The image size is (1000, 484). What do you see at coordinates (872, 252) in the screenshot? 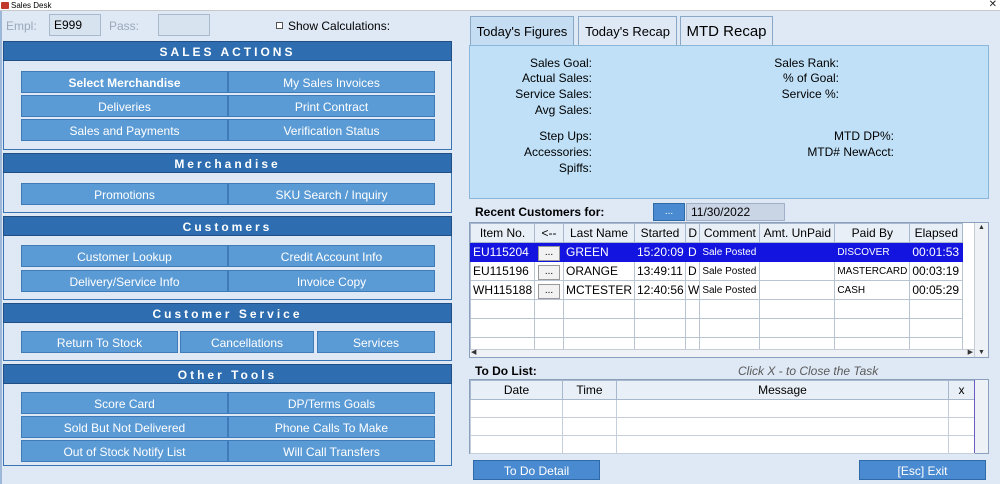
I see `paid-by-cell: DISCOVER` at bounding box center [872, 252].